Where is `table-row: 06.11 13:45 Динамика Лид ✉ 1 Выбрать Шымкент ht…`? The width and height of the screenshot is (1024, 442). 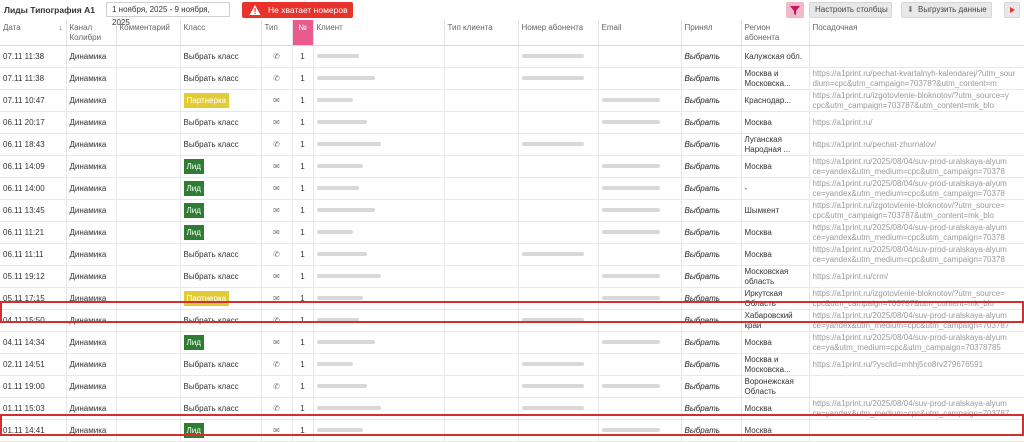 table-row: 06.11 13:45 Динамика Лид ✉ 1 Выбрать Шымкент ht… is located at coordinates (512, 210).